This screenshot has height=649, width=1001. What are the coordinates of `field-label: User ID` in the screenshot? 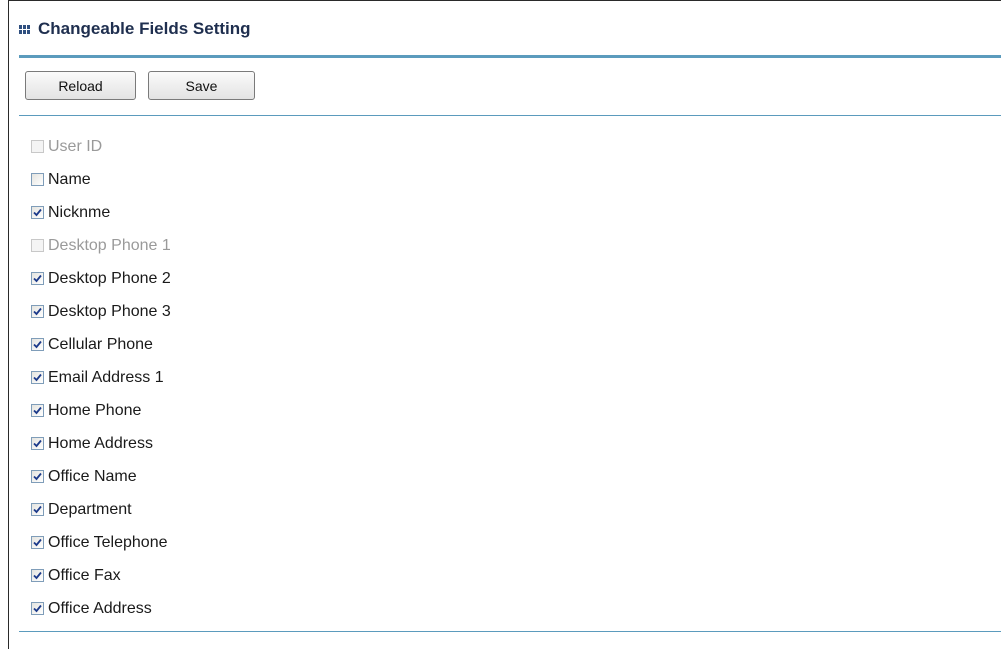 It's located at (75, 146).